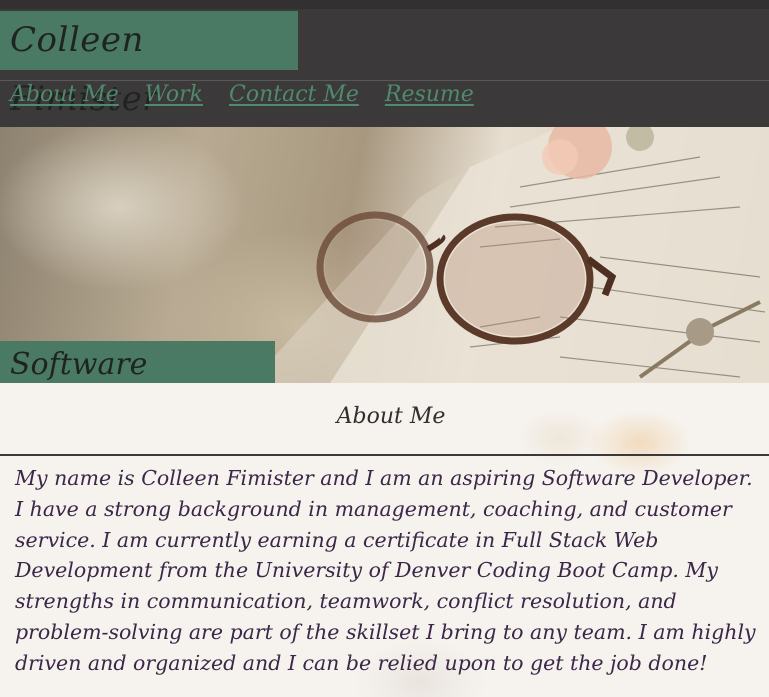 The image size is (769, 697). What do you see at coordinates (384, 455) in the screenshot?
I see `section-divider` at bounding box center [384, 455].